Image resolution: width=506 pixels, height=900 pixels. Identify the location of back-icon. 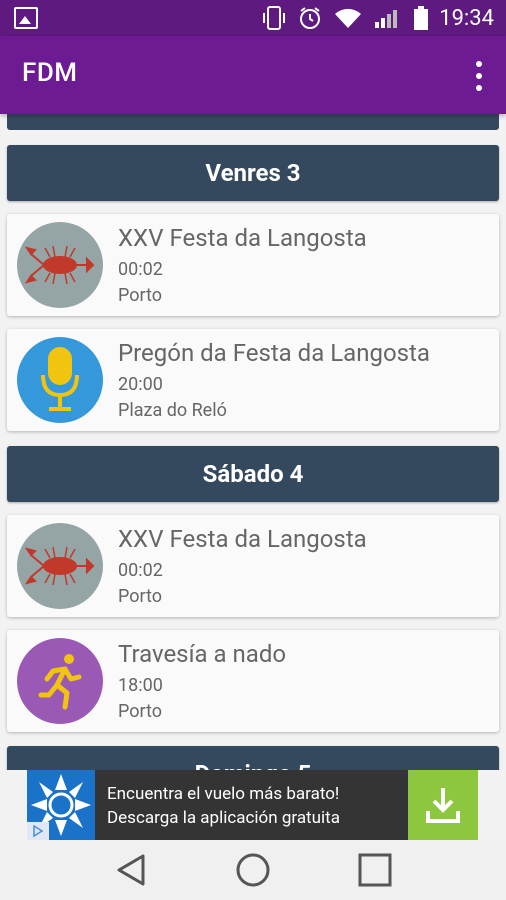
(131, 870).